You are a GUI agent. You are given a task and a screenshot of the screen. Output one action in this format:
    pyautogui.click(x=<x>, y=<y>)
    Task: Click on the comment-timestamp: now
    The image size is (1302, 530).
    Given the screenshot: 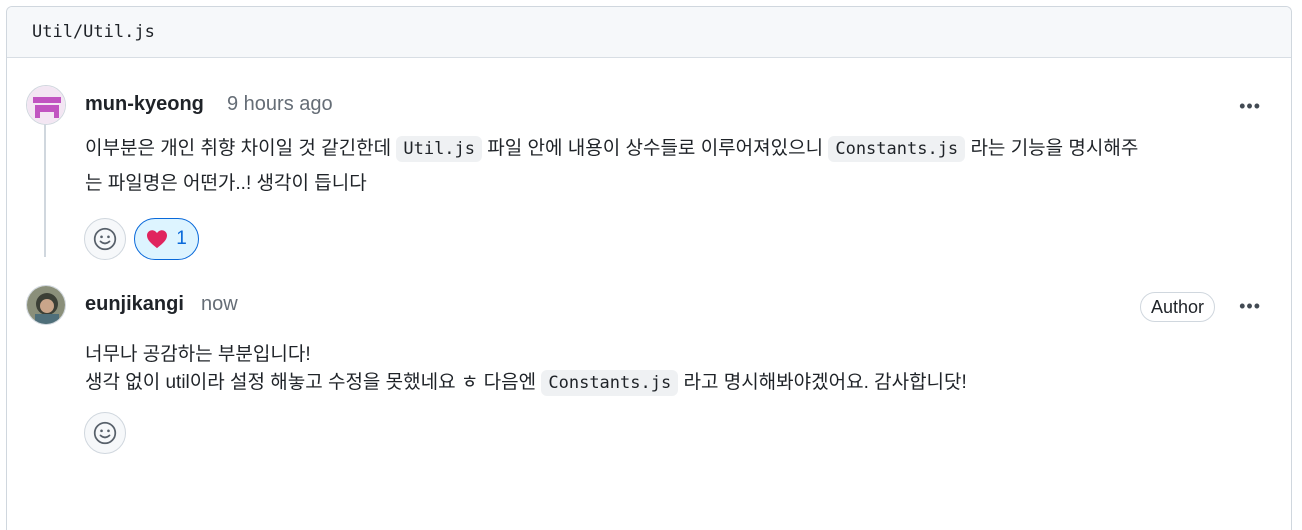 What is the action you would take?
    pyautogui.click(x=219, y=304)
    